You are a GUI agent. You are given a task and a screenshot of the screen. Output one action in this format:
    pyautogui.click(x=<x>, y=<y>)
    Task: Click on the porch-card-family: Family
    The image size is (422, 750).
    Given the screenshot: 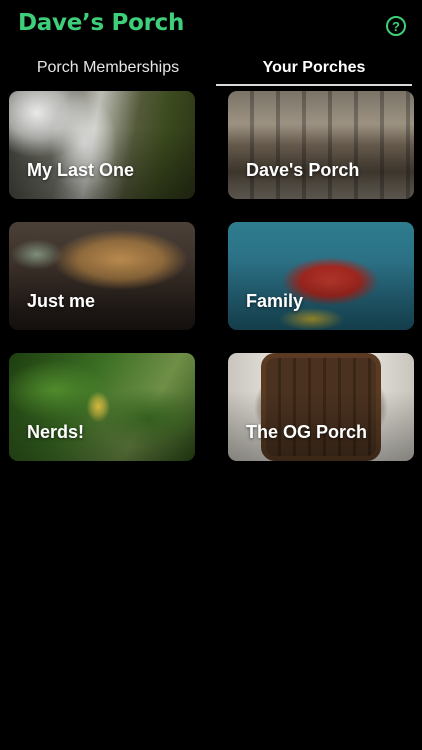 What is the action you would take?
    pyautogui.click(x=321, y=276)
    